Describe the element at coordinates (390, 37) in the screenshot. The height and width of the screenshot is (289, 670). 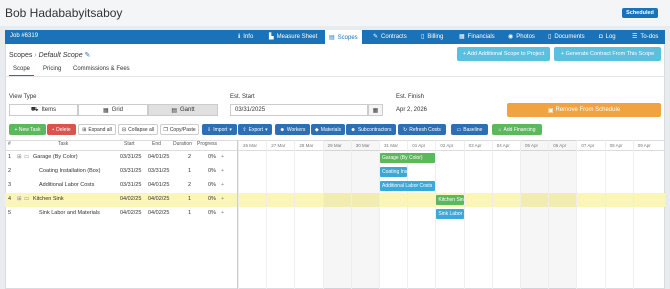
I see `tab-contracts: ✎ Contracts` at that location.